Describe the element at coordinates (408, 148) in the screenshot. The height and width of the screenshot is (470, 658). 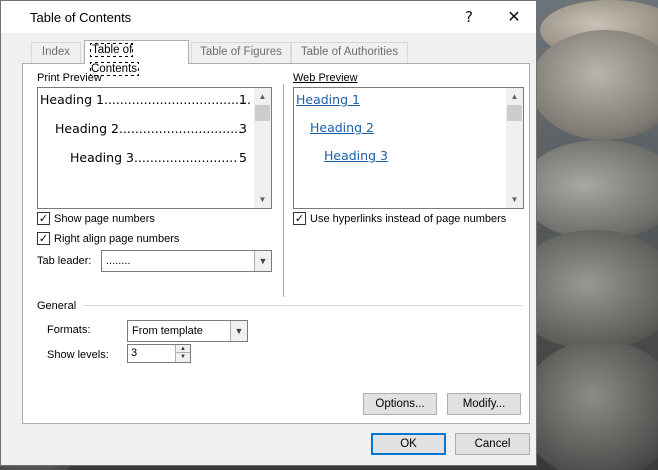
I see `web-preview-box: Heading 1 Heading 2 Heading 3 ▲ ▼` at that location.